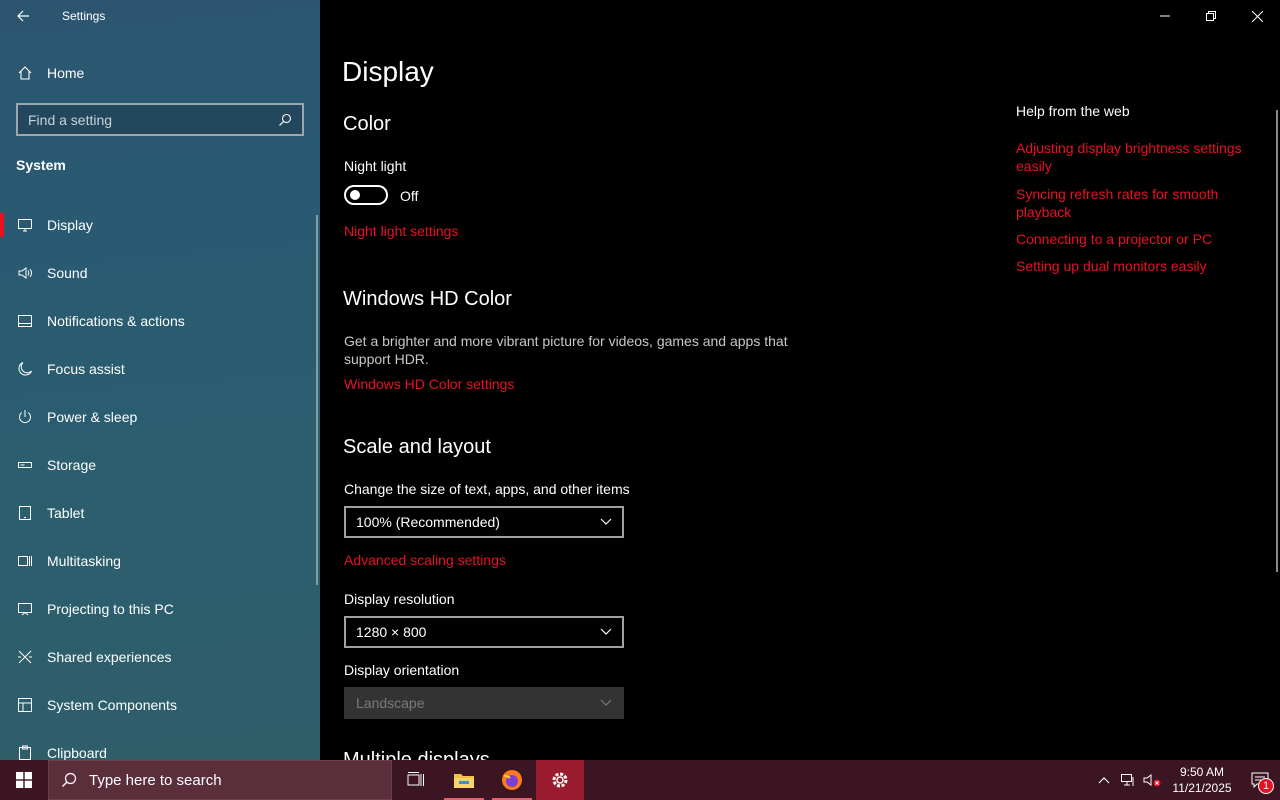 The height and width of the screenshot is (800, 1280). What do you see at coordinates (25, 225) in the screenshot?
I see `monitor-icon` at bounding box center [25, 225].